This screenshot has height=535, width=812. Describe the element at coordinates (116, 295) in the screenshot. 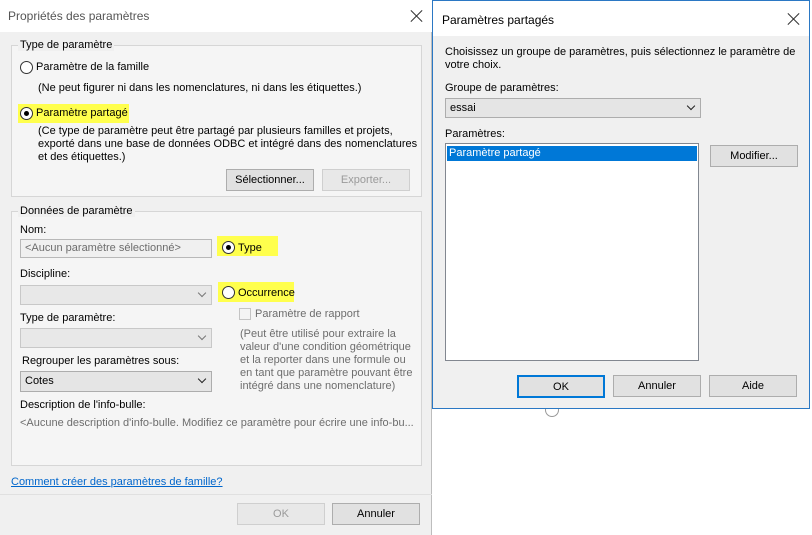

I see `discipline-dropdown` at that location.